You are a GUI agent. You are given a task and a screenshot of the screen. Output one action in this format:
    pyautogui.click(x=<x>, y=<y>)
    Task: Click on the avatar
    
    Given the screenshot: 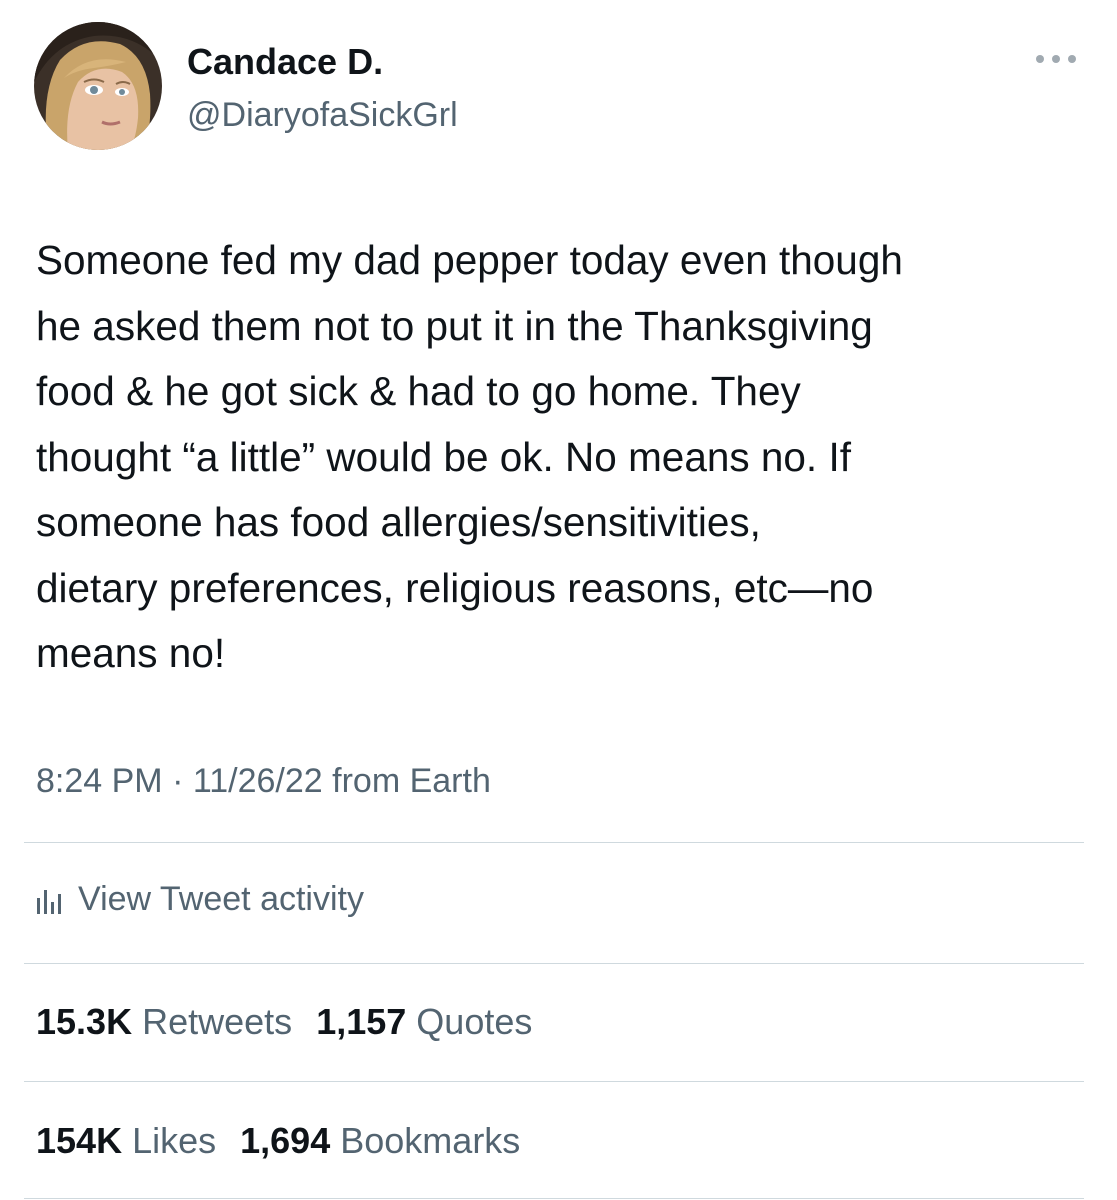 What is the action you would take?
    pyautogui.click(x=98, y=86)
    